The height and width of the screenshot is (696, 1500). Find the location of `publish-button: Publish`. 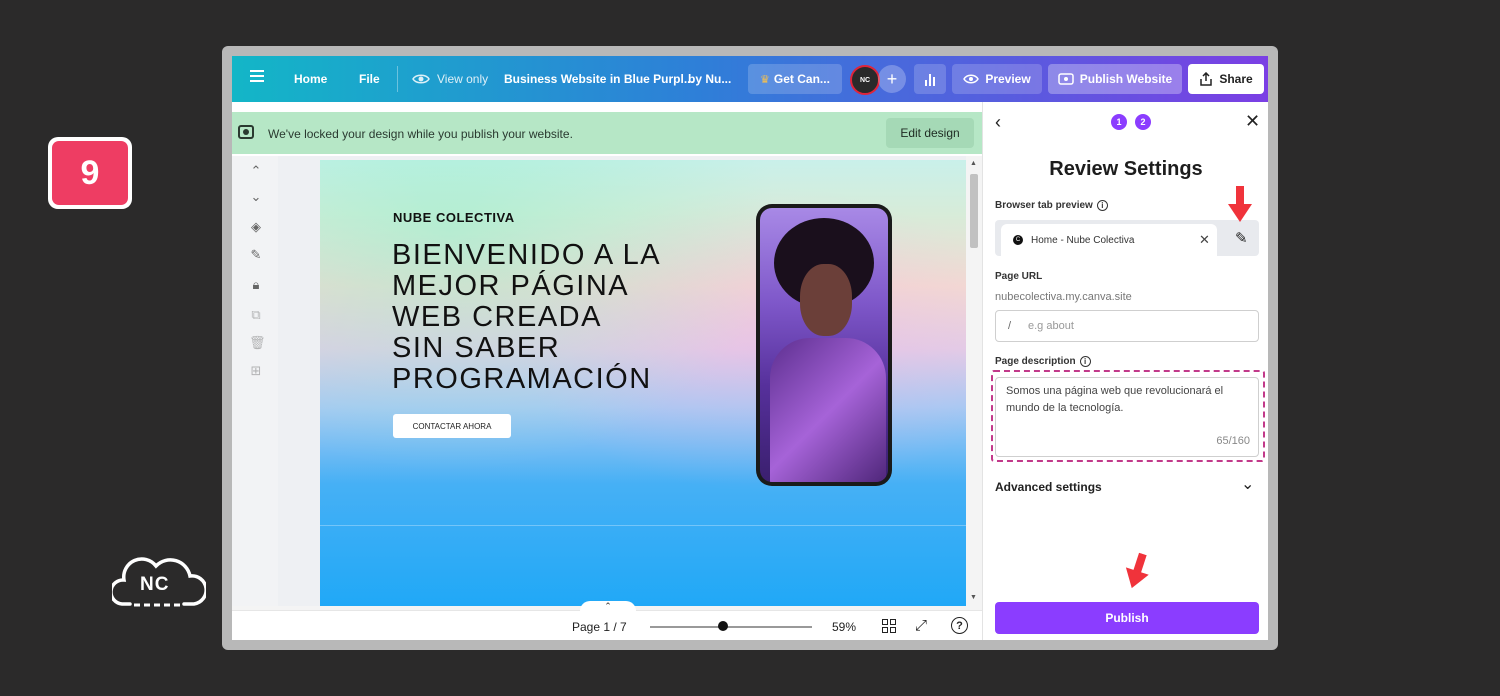

publish-button: Publish is located at coordinates (1127, 618).